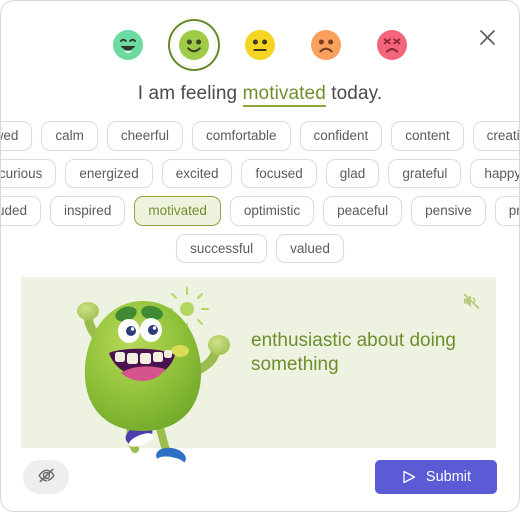 This screenshot has width=520, height=512. What do you see at coordinates (109, 173) in the screenshot?
I see `chip-energized: energized` at bounding box center [109, 173].